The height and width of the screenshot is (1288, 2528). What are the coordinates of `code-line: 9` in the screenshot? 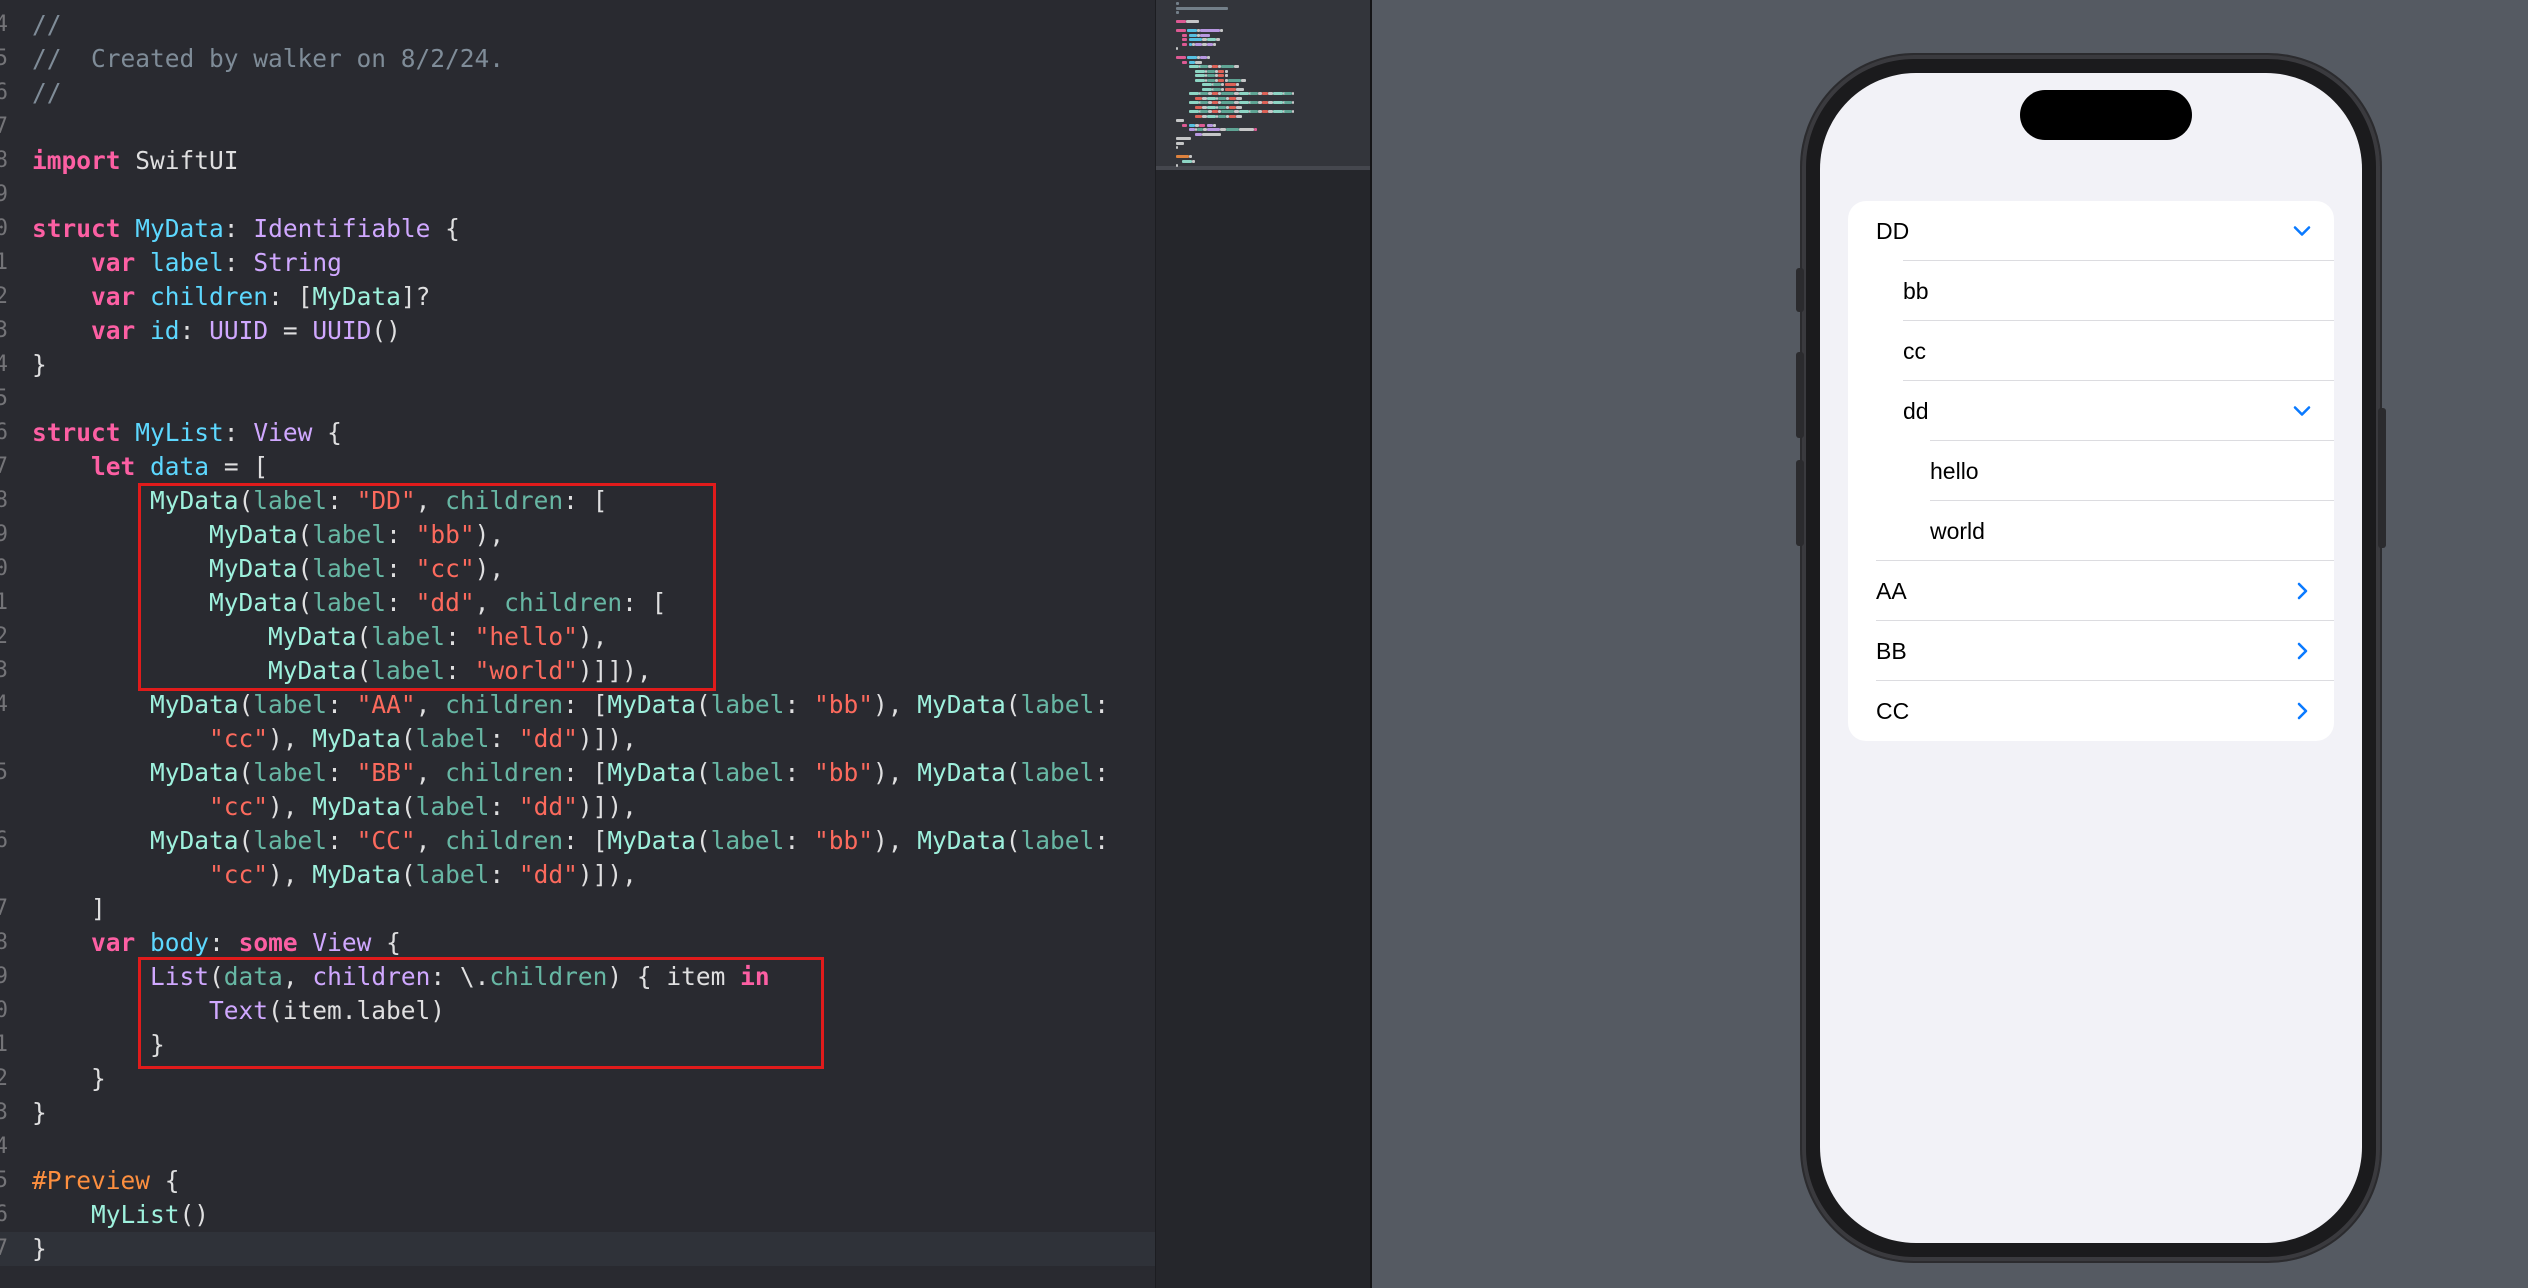 It's located at (577, 195).